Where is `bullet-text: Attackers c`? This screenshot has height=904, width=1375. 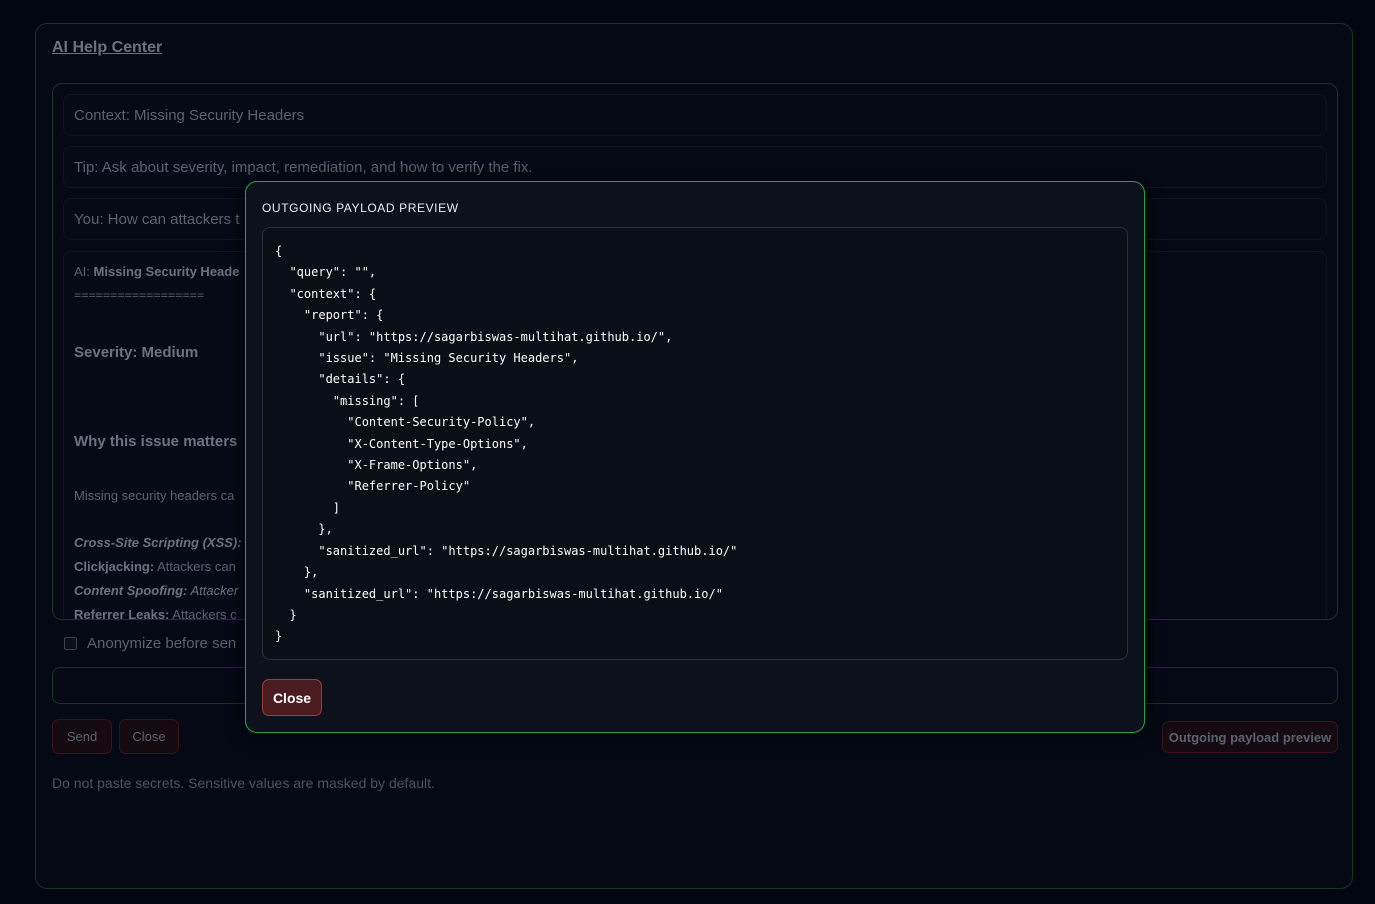 bullet-text: Attackers c is located at coordinates (203, 613).